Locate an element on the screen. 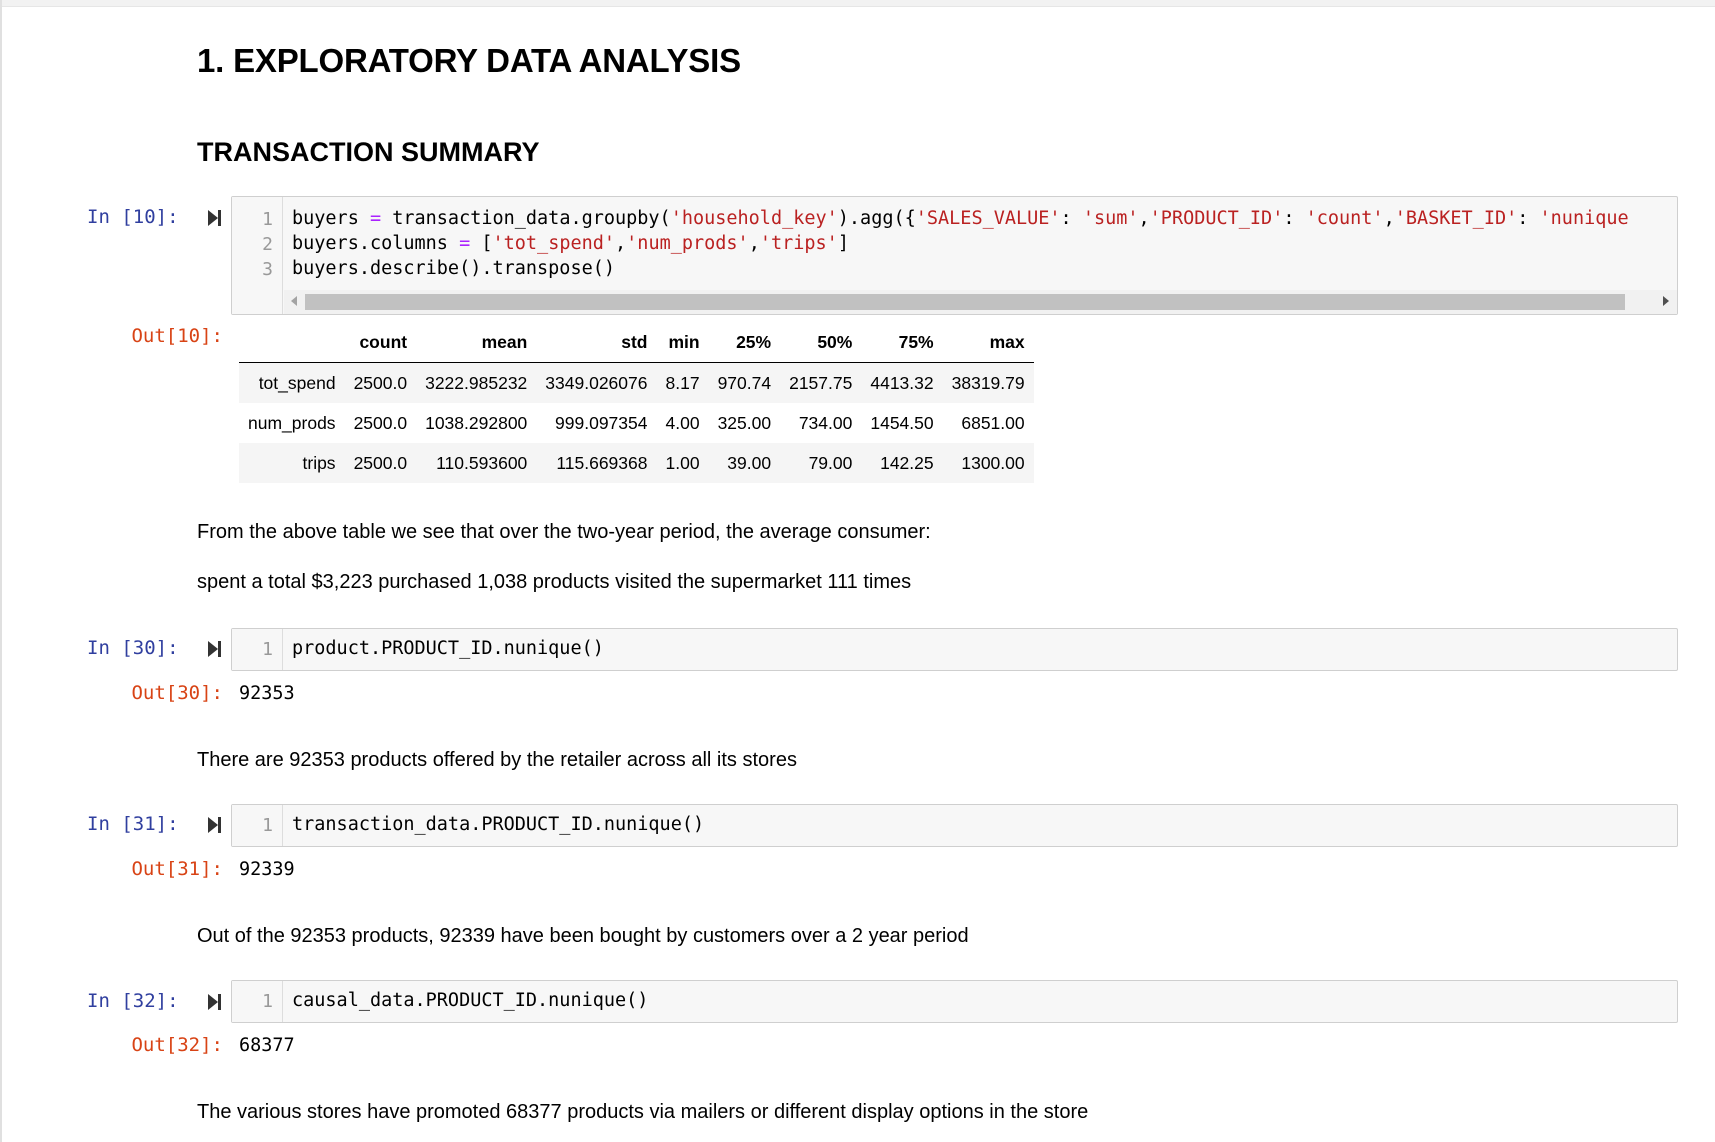 Image resolution: width=1715 pixels, height=1142 pixels. table-cell: 734.00 is located at coordinates (825, 422).